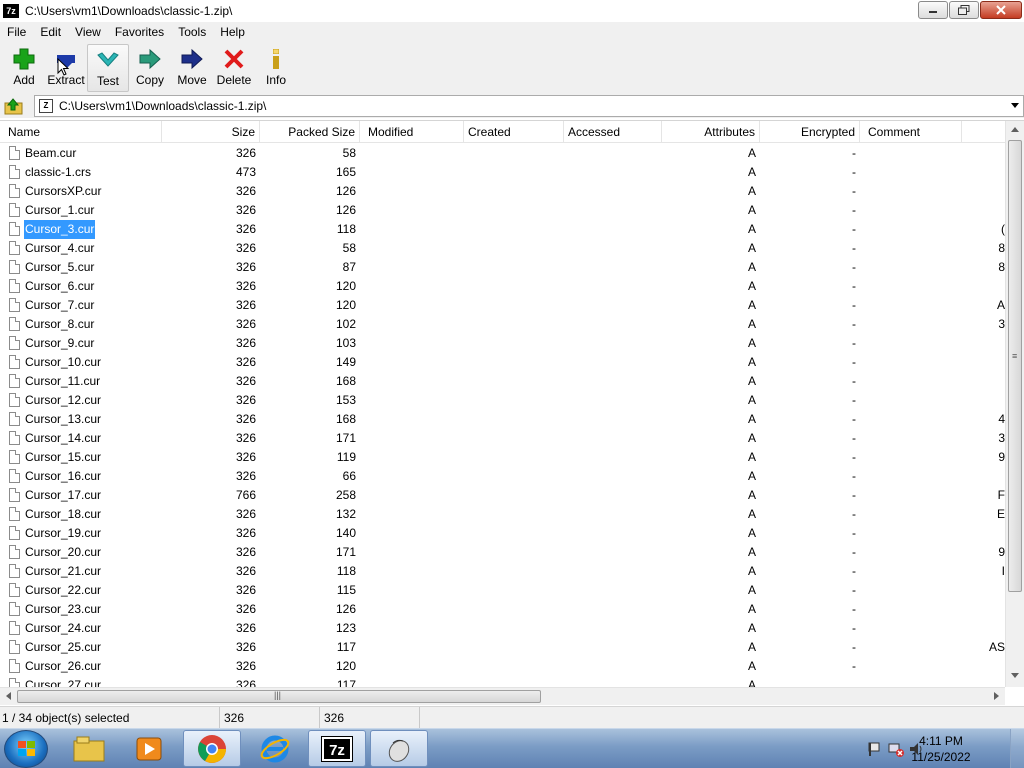  I want to click on taskbar-internet-explorer, so click(275, 748).